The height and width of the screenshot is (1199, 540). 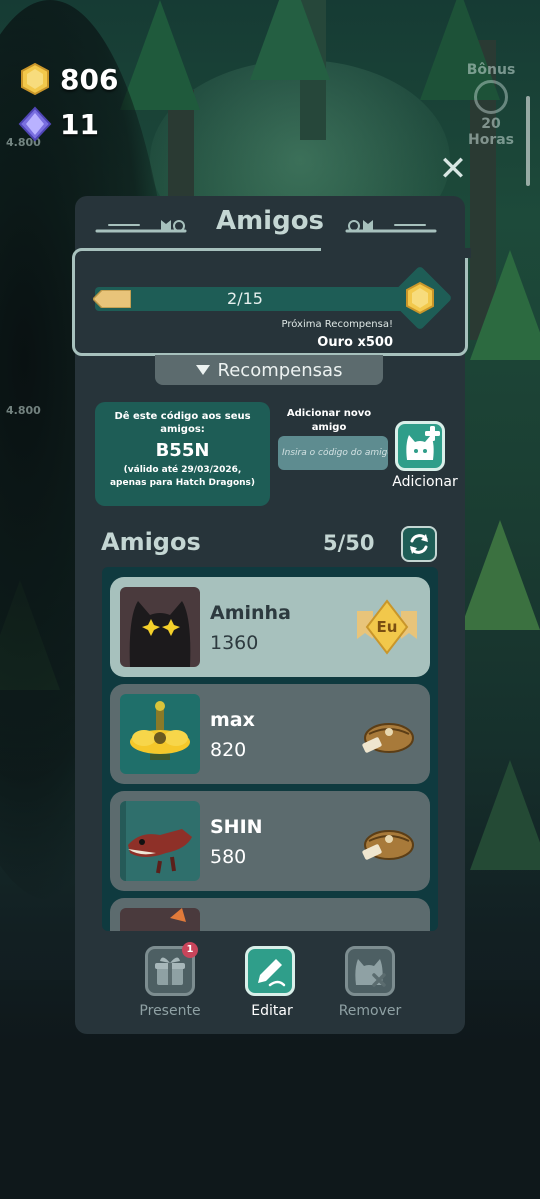 I want to click on me-badge-text: Eu, so click(x=387, y=627).